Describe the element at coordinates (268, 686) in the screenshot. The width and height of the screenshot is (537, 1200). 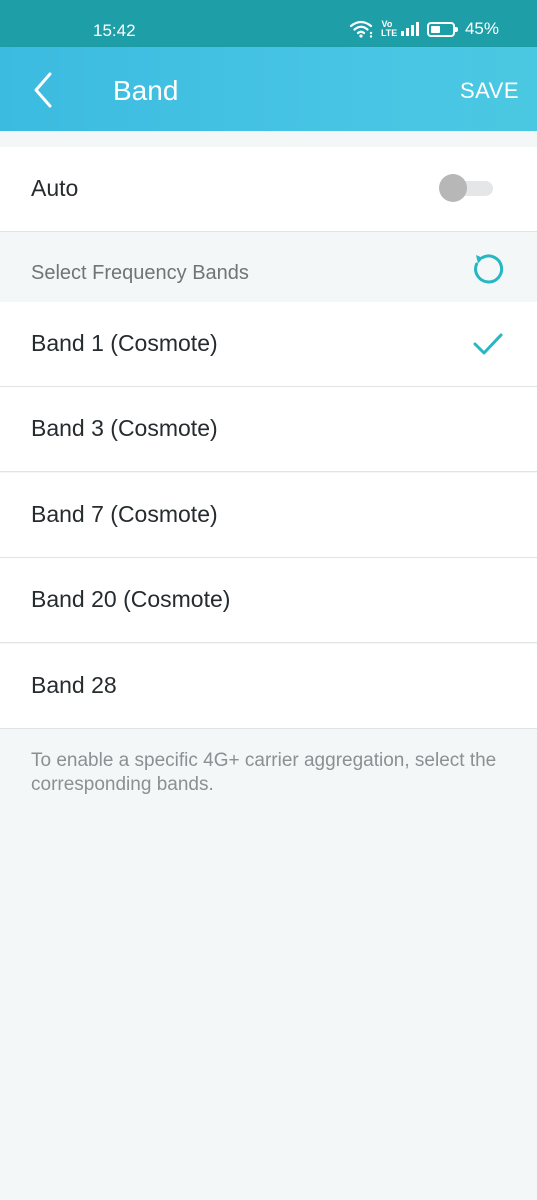
I see `band-row: Band 28` at that location.